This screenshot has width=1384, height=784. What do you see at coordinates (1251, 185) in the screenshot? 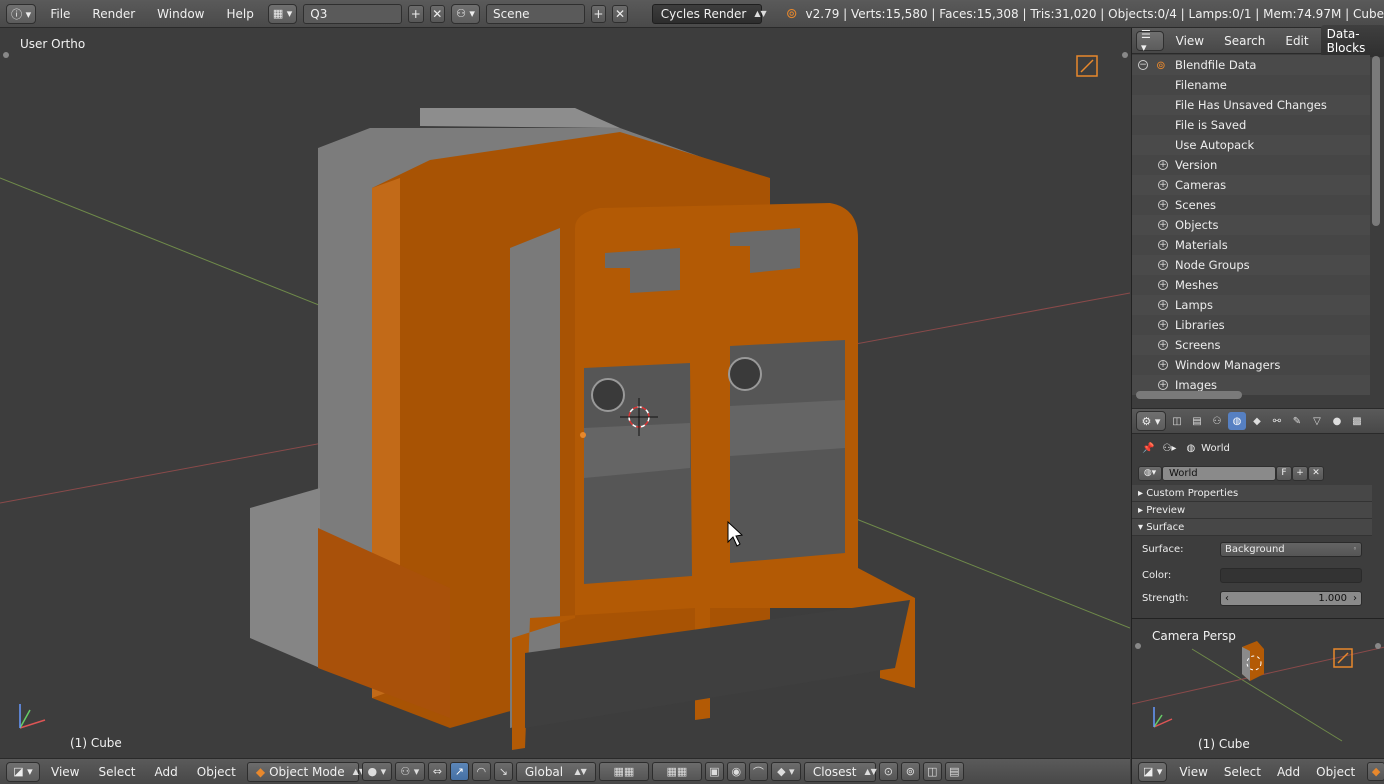
I see `outliner-item: + Cameras` at bounding box center [1251, 185].